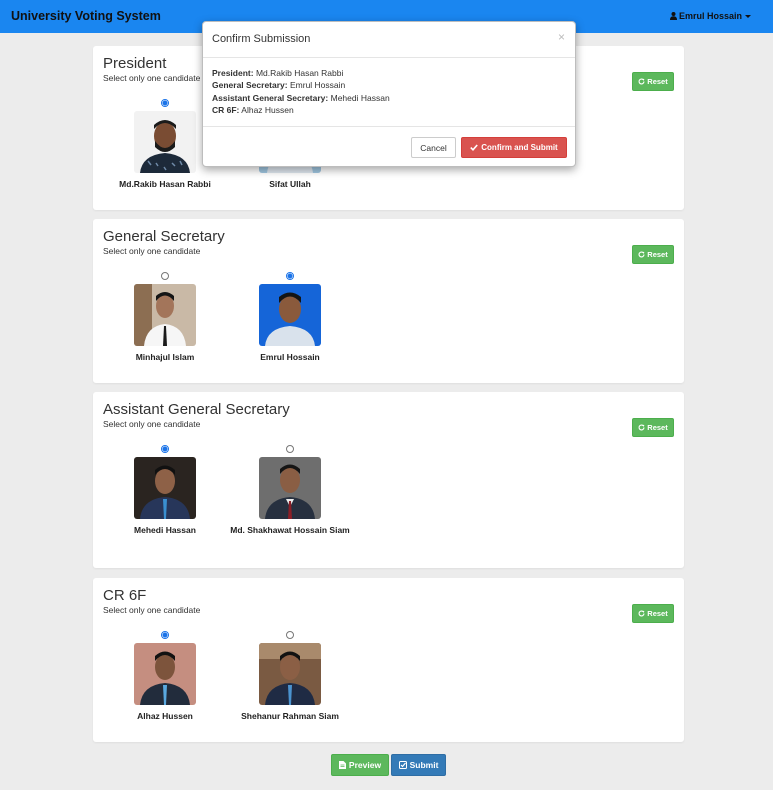 The height and width of the screenshot is (790, 773). What do you see at coordinates (86, 16) in the screenshot?
I see `app-title: University Voting System` at bounding box center [86, 16].